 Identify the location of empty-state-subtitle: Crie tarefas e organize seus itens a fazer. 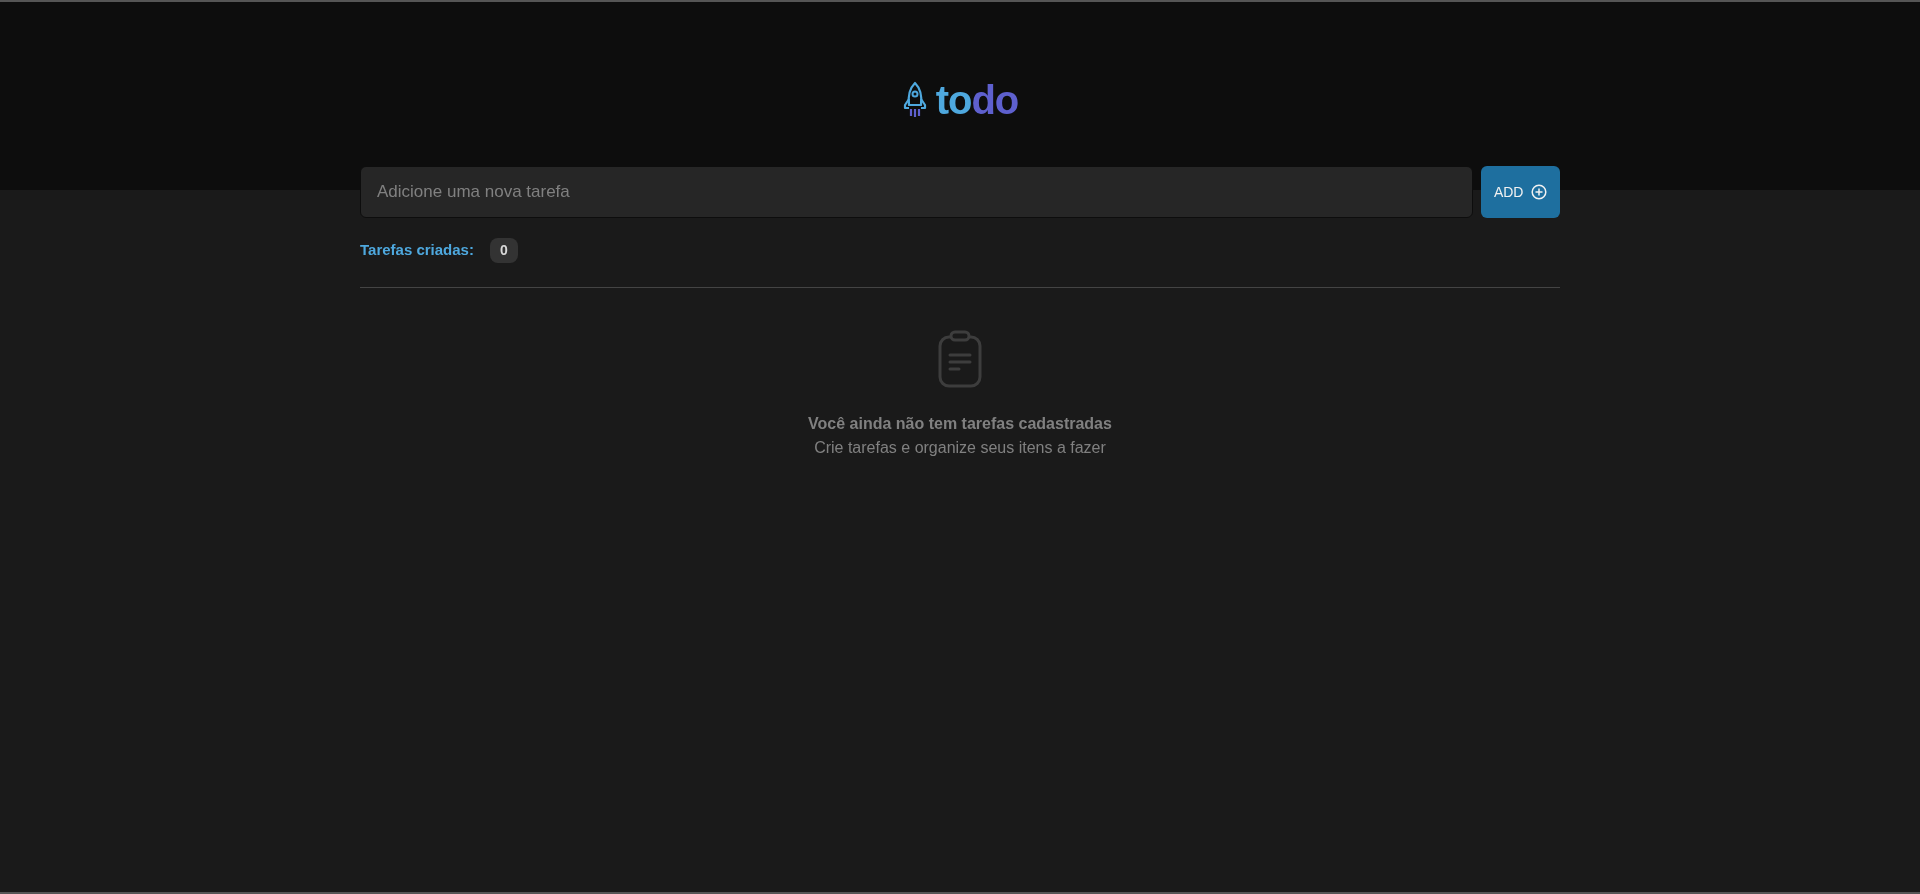
(960, 448).